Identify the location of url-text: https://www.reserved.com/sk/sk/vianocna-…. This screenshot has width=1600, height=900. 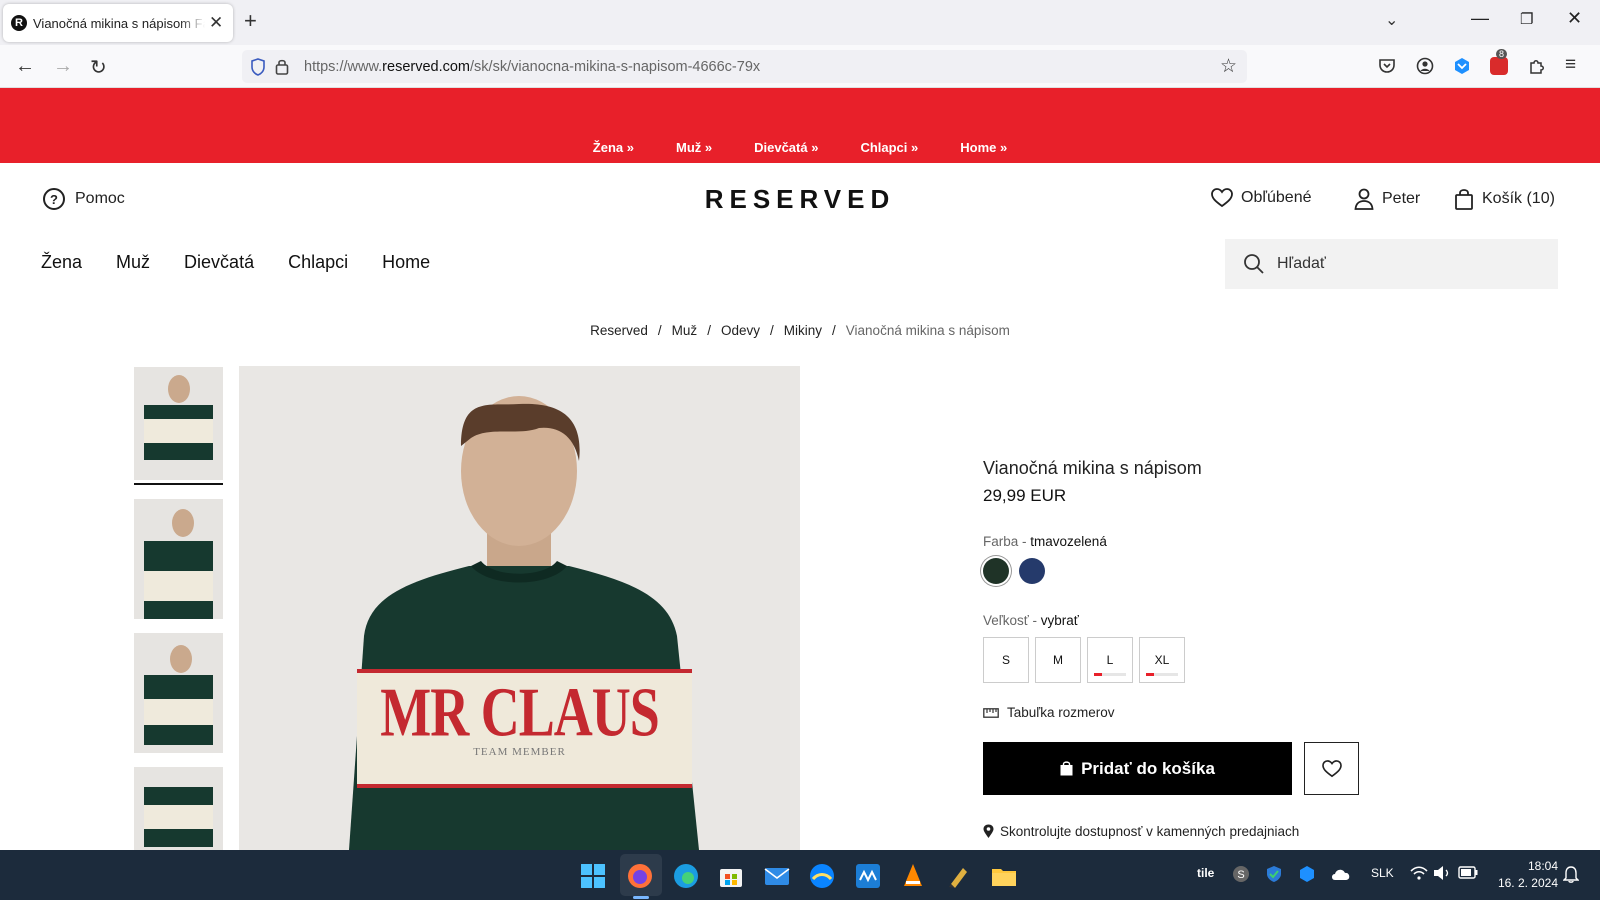
(532, 67).